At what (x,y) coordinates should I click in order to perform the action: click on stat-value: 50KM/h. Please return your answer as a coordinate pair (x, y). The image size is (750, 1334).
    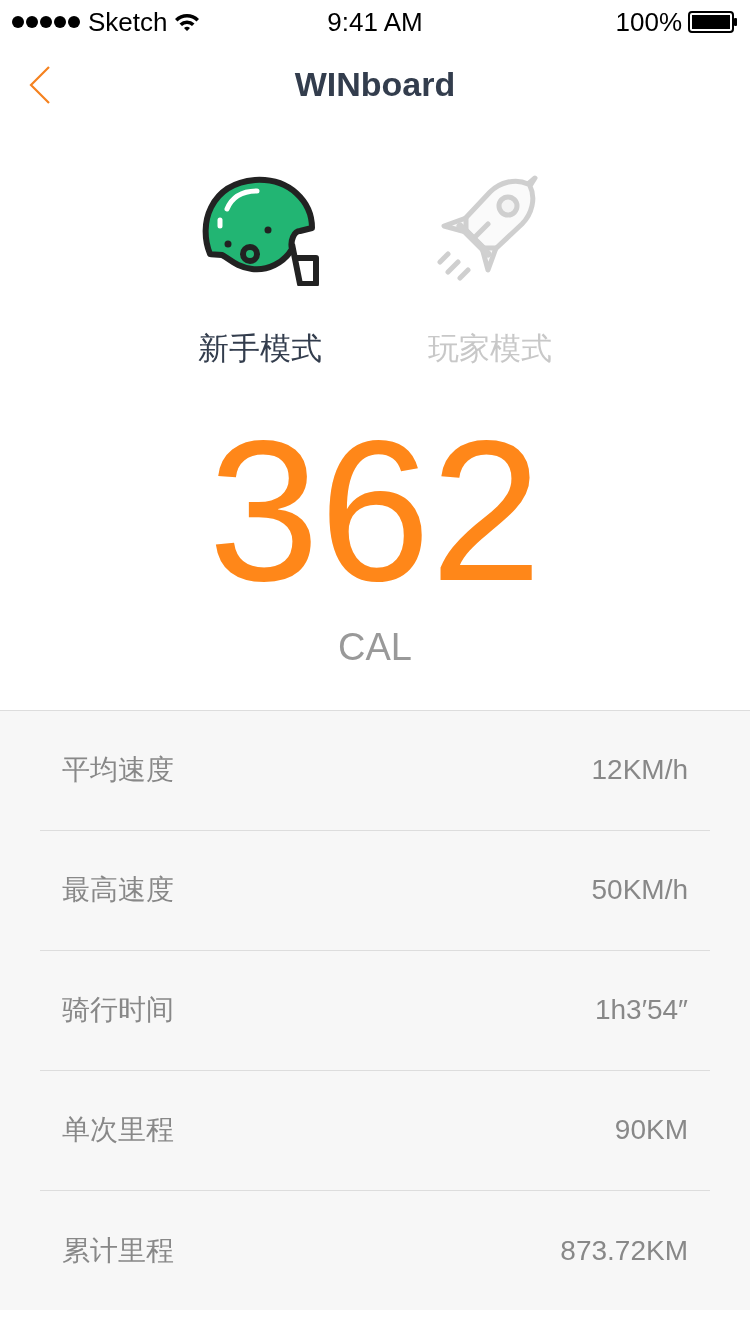
    Looking at the image, I should click on (639, 890).